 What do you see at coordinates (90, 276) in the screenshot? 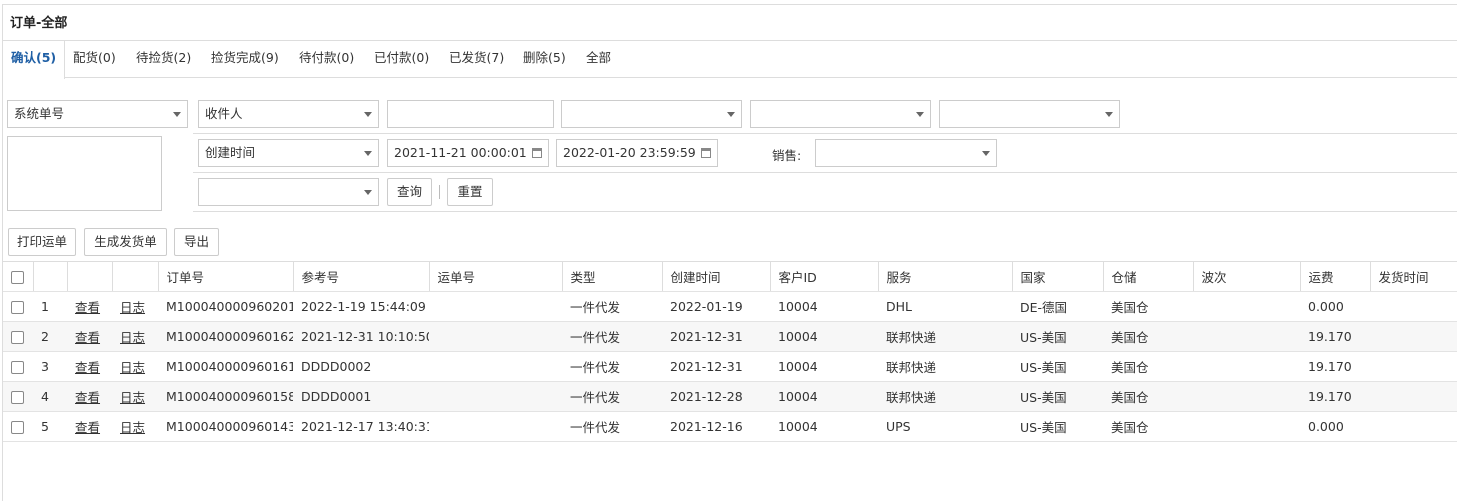
I see `header-view` at bounding box center [90, 276].